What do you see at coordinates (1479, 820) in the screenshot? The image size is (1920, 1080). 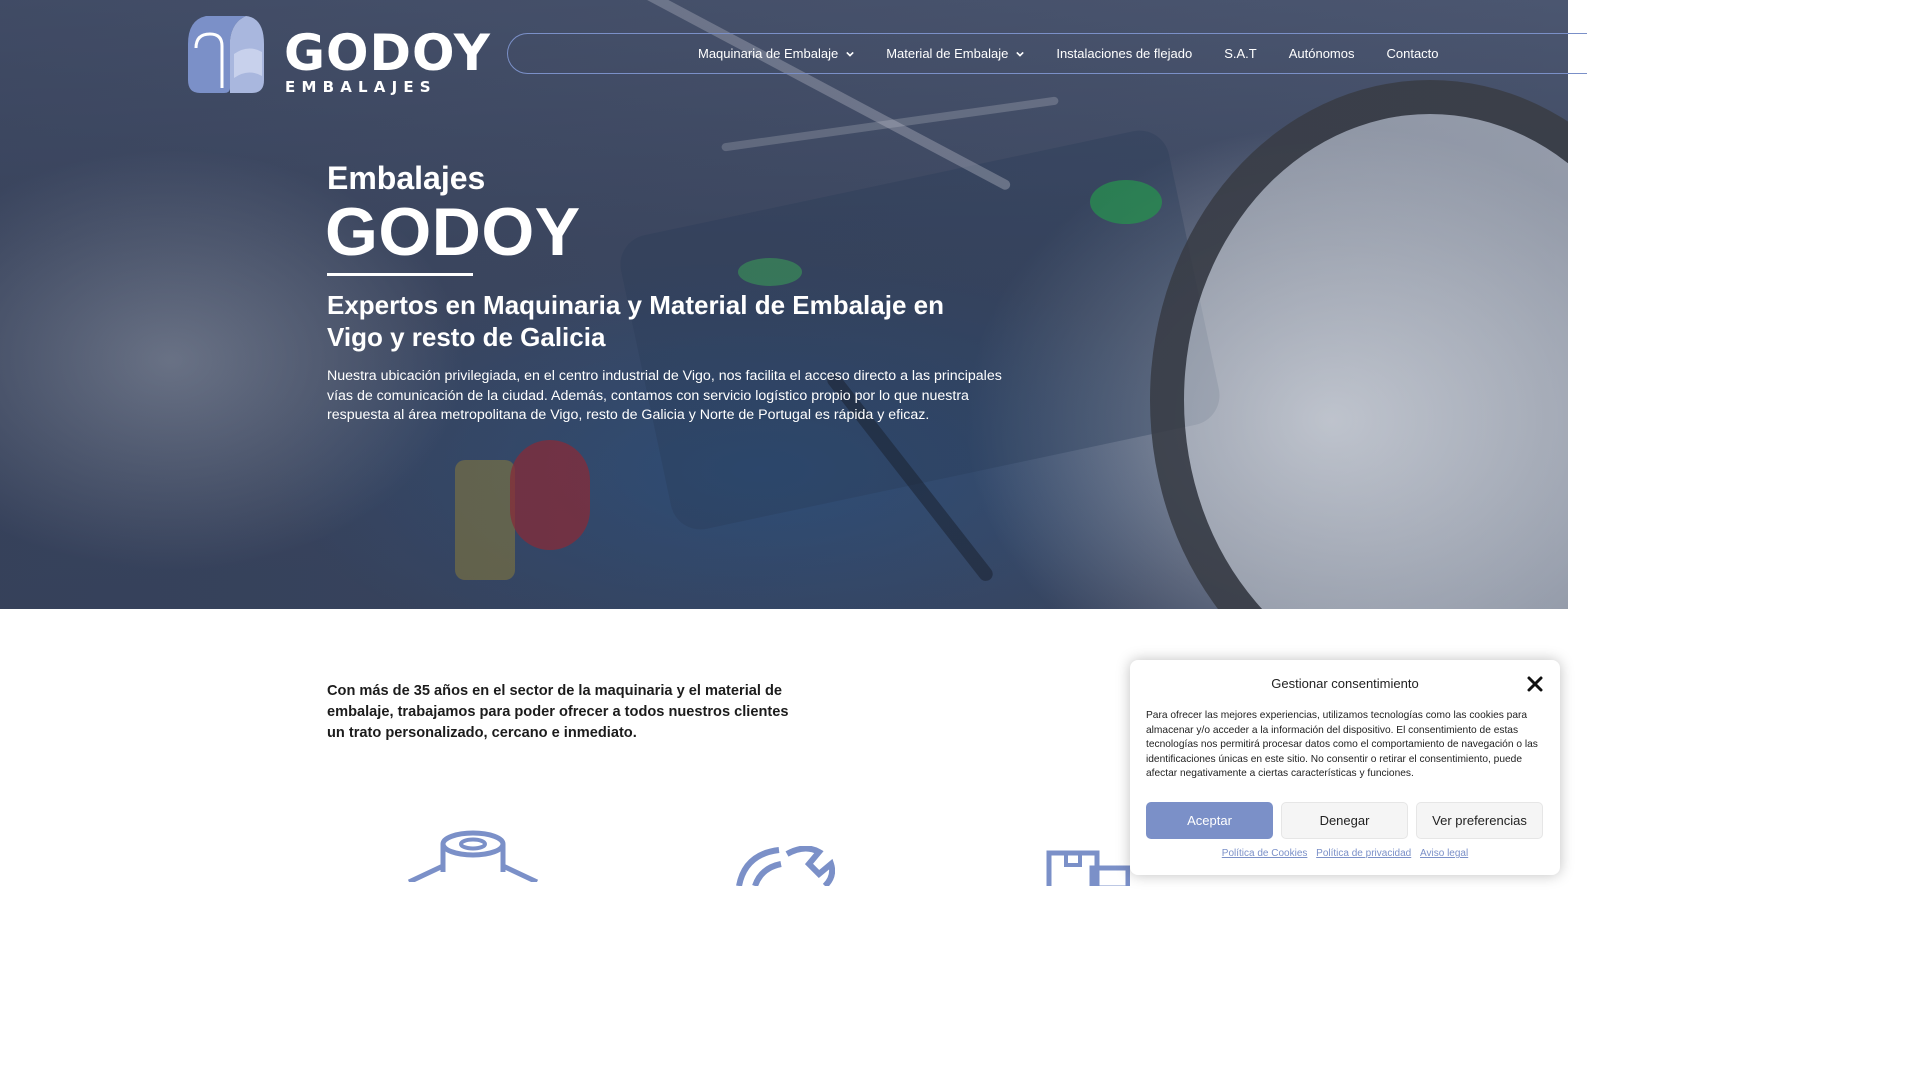 I see `view-preferences-button: Ver preferencias` at bounding box center [1479, 820].